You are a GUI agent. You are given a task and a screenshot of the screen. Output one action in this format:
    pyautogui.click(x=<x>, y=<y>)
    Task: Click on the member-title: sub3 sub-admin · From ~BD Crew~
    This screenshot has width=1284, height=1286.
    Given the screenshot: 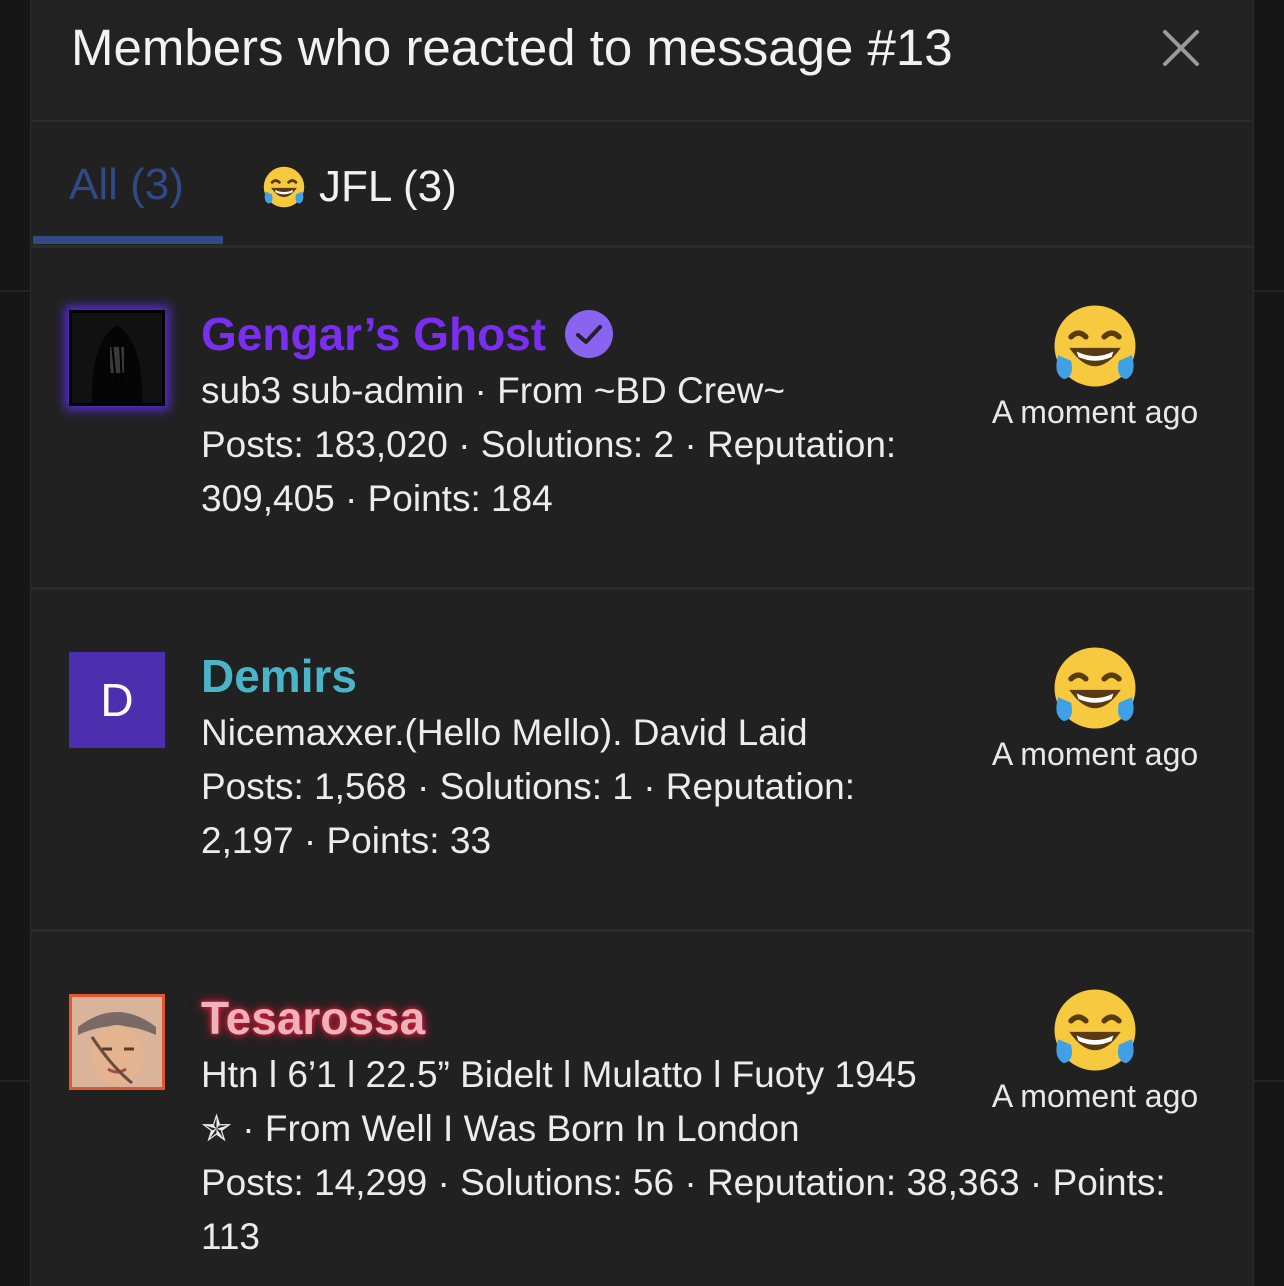 What is the action you would take?
    pyautogui.click(x=493, y=390)
    